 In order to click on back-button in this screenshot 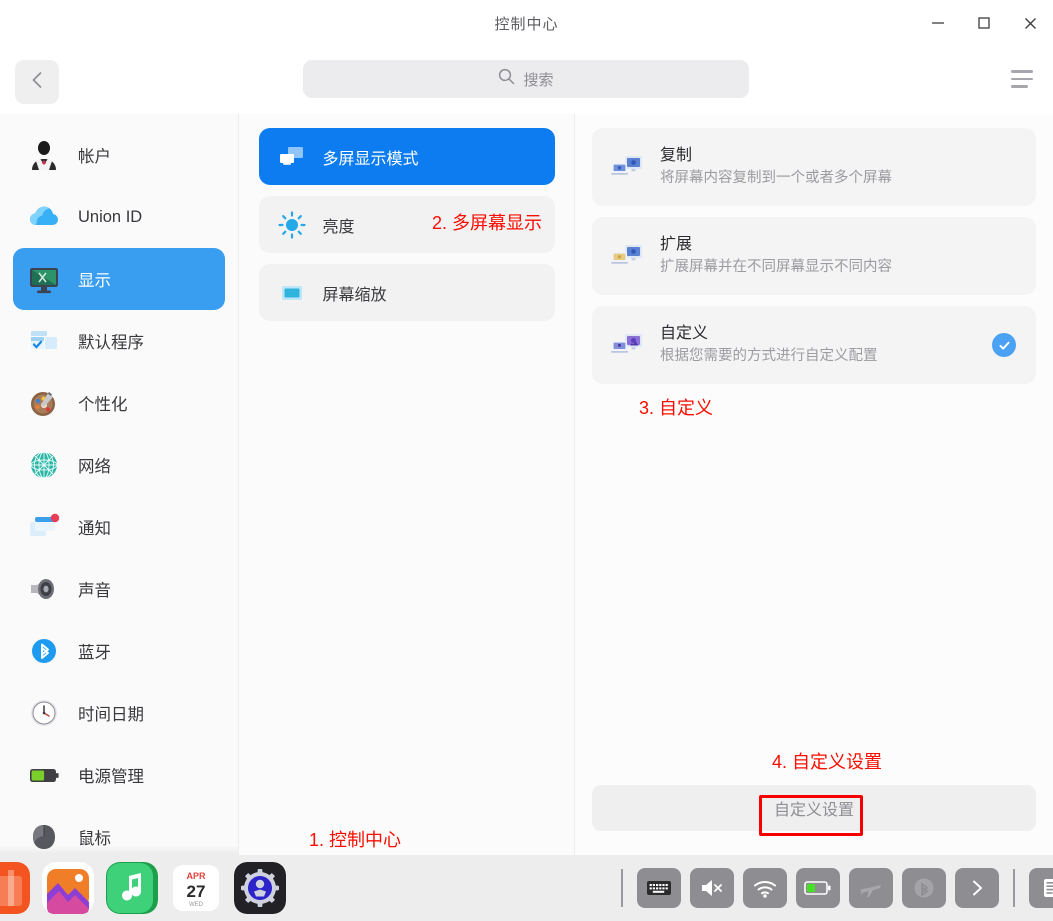, I will do `click(37, 82)`.